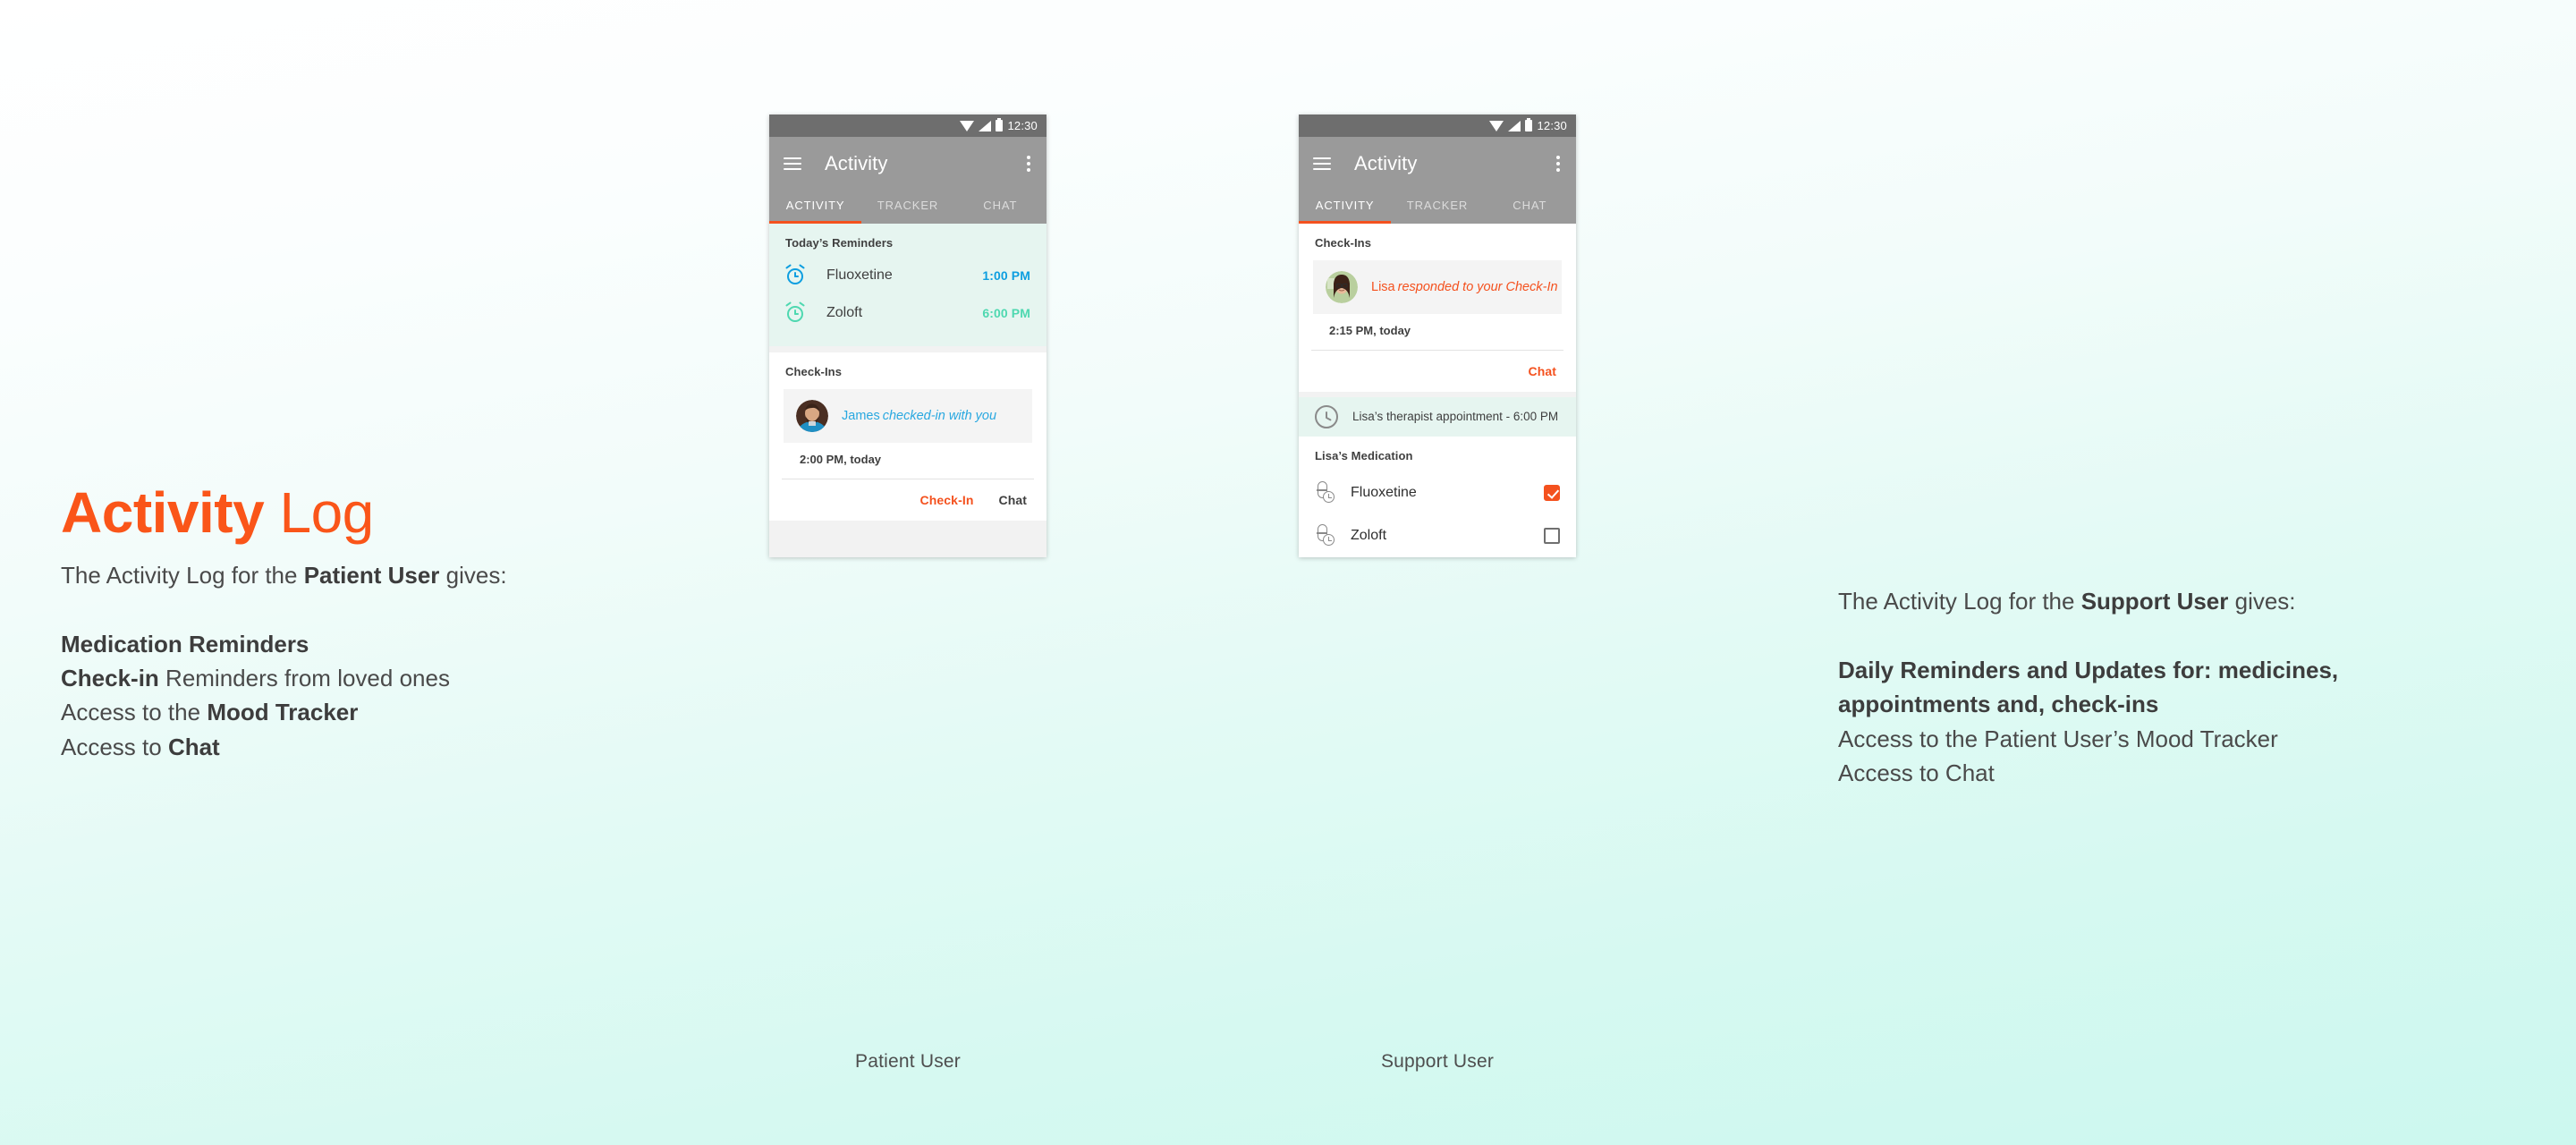 This screenshot has height=1145, width=2576. I want to click on page-title-accent: Activity, so click(163, 512).